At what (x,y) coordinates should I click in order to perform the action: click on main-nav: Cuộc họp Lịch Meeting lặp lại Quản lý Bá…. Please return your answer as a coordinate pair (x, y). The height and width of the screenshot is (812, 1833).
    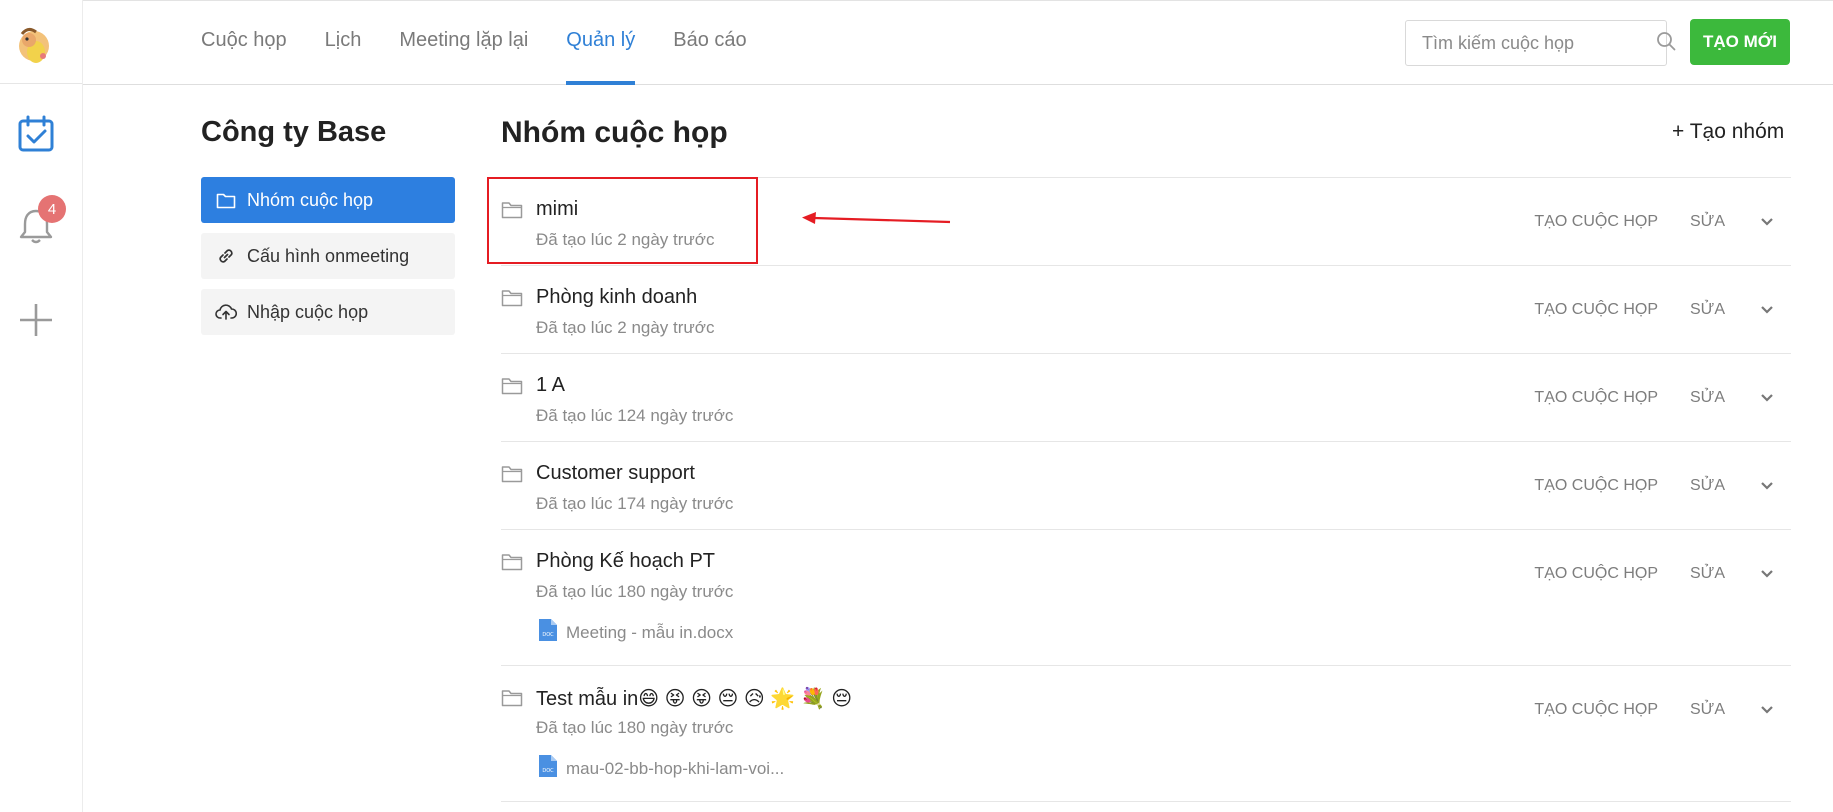
    Looking at the image, I should click on (493, 43).